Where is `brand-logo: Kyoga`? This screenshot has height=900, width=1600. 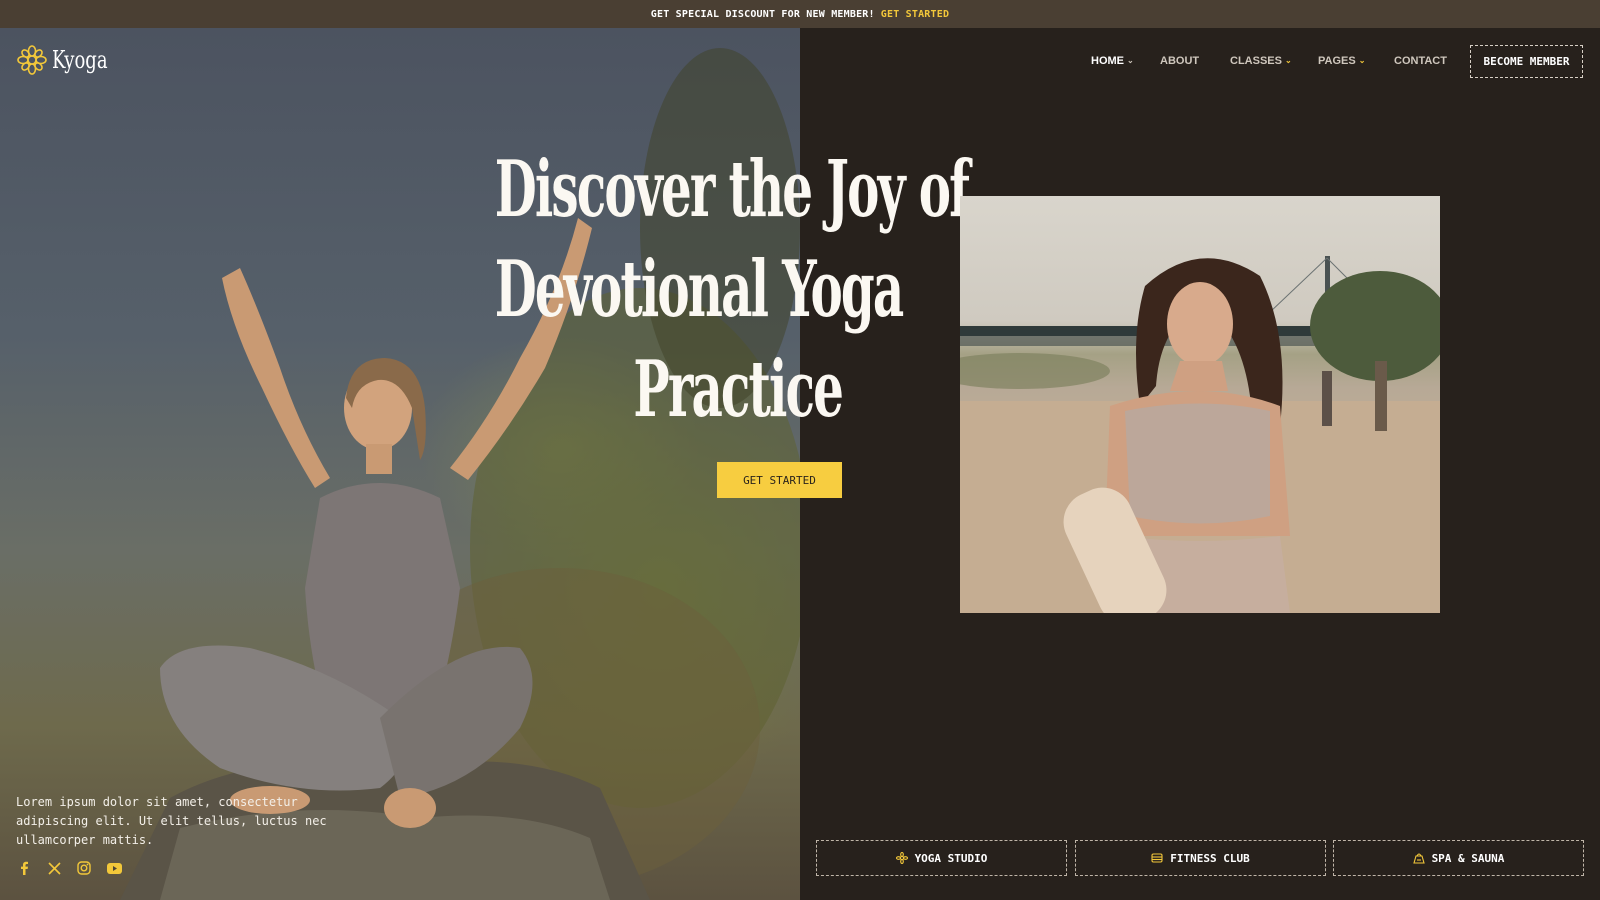
brand-logo: Kyoga is located at coordinates (71, 60).